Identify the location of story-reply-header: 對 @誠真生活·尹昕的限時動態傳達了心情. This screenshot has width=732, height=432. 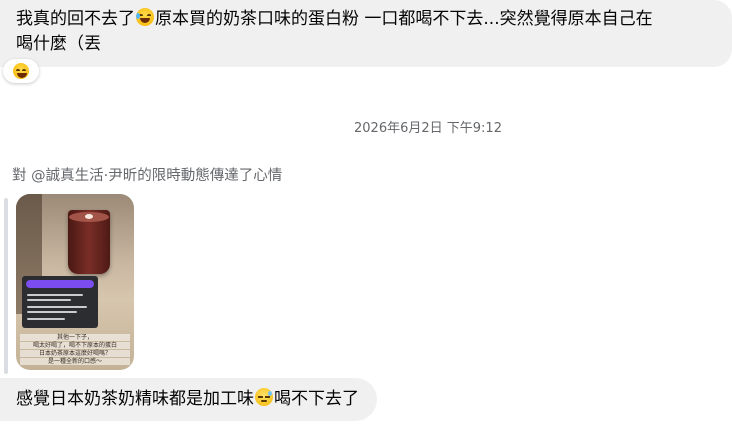
(147, 176).